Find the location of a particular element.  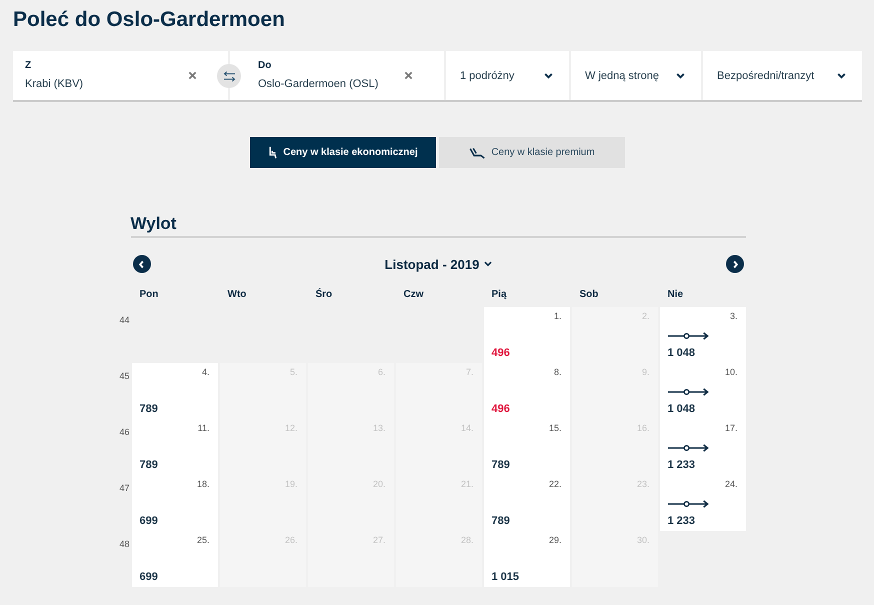

month-dropdown: Listopad - 2019 is located at coordinates (438, 264).